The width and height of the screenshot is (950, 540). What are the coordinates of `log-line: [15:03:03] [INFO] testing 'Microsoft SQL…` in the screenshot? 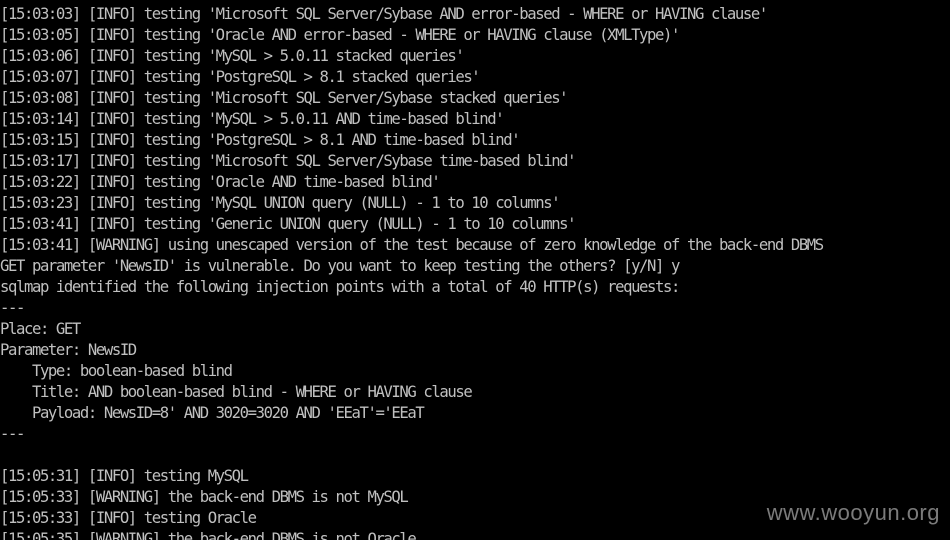 It's located at (384, 14).